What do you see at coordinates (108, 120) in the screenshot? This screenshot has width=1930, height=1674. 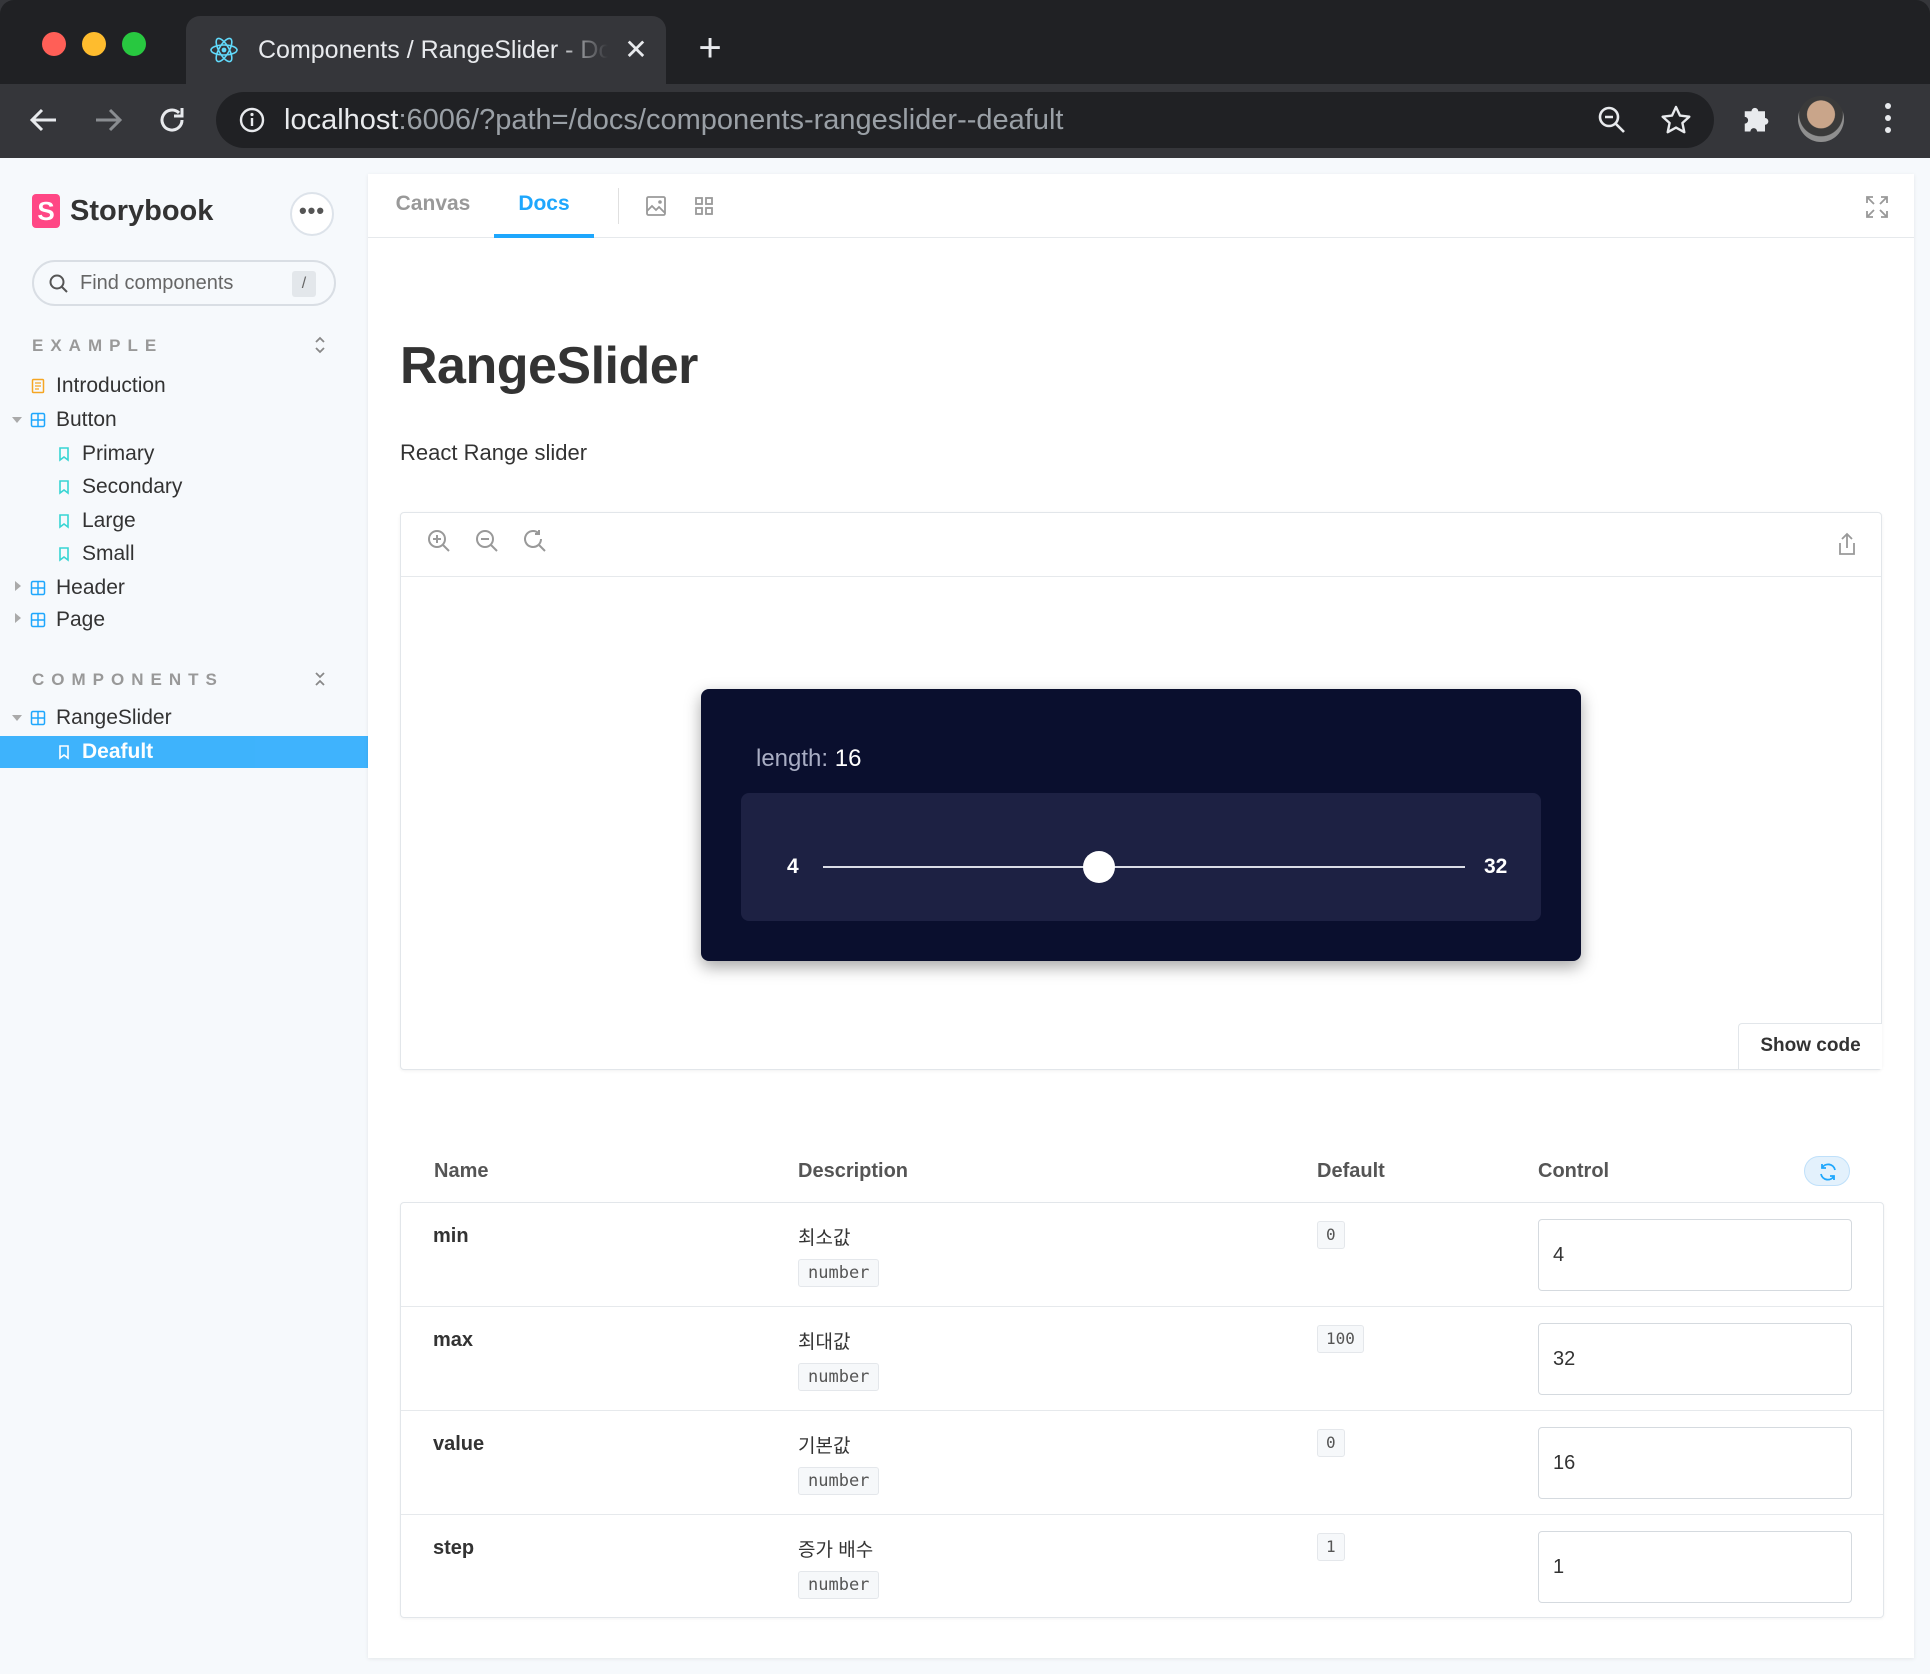 I see `forward-button` at bounding box center [108, 120].